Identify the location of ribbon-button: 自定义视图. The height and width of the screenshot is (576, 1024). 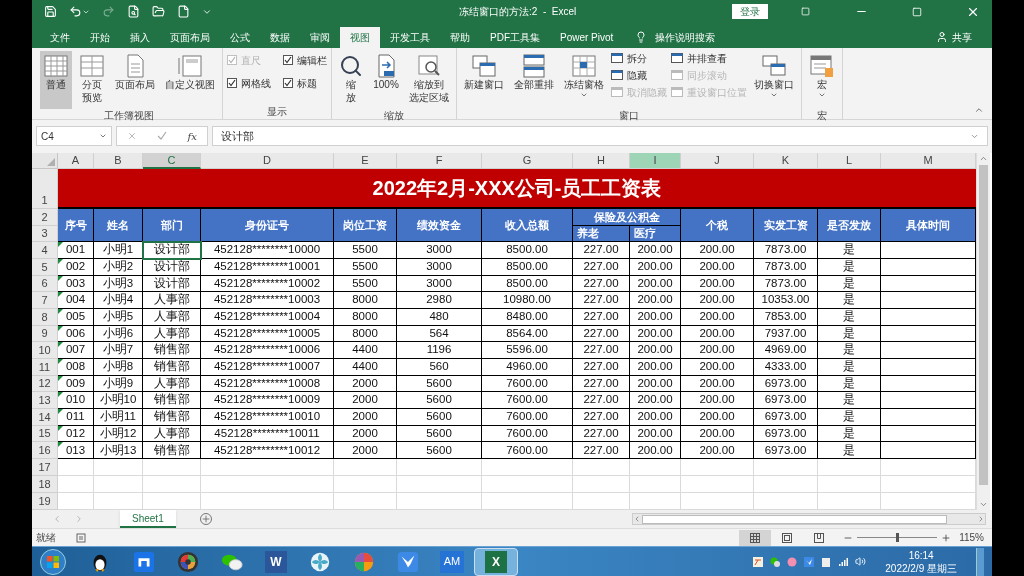
(190, 79).